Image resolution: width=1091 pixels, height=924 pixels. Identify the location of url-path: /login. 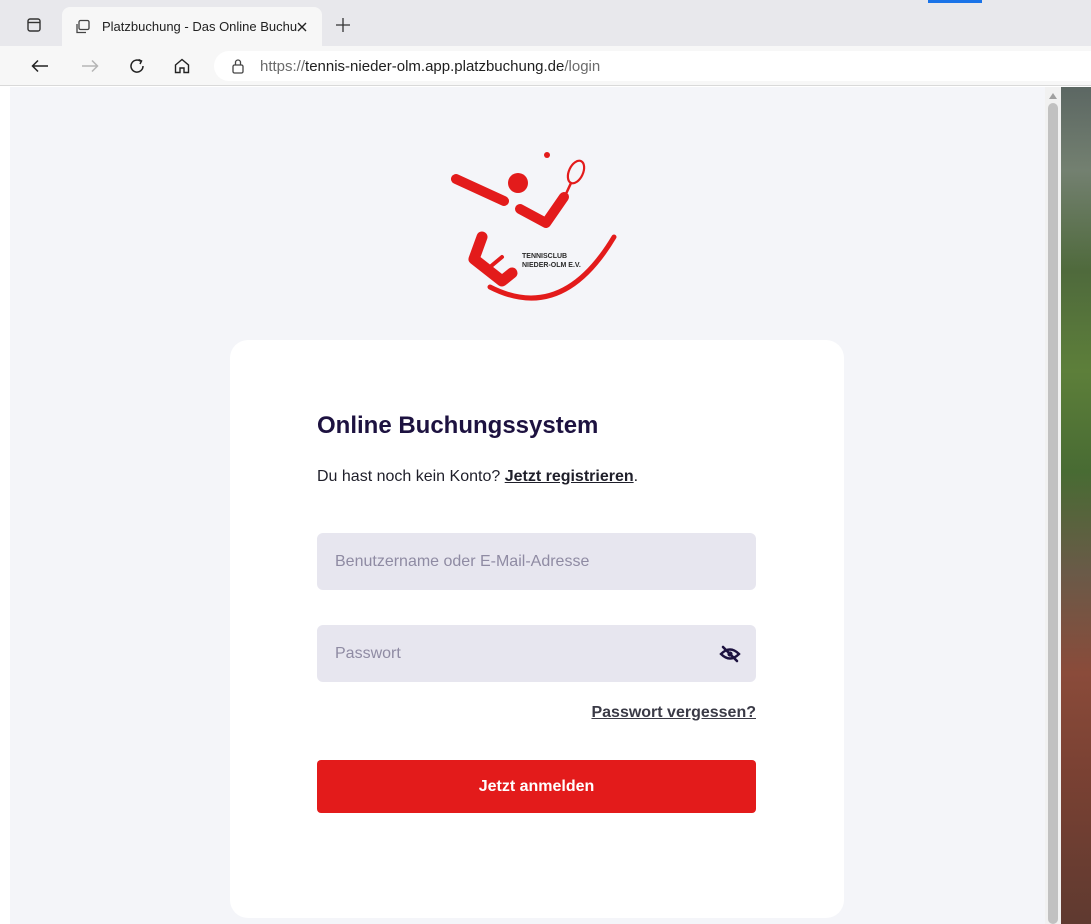
(582, 66).